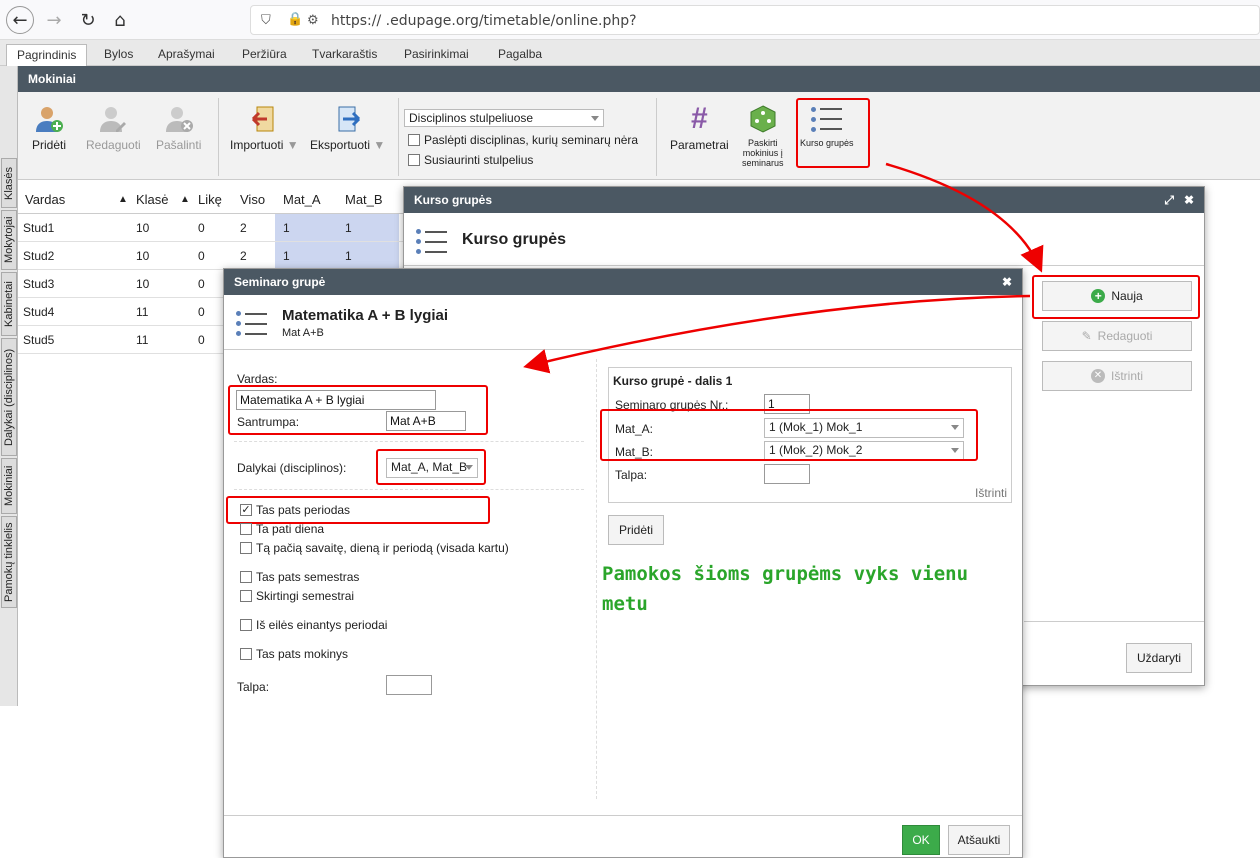  Describe the element at coordinates (777, 334) in the screenshot. I see `arrow-to-form` at that location.